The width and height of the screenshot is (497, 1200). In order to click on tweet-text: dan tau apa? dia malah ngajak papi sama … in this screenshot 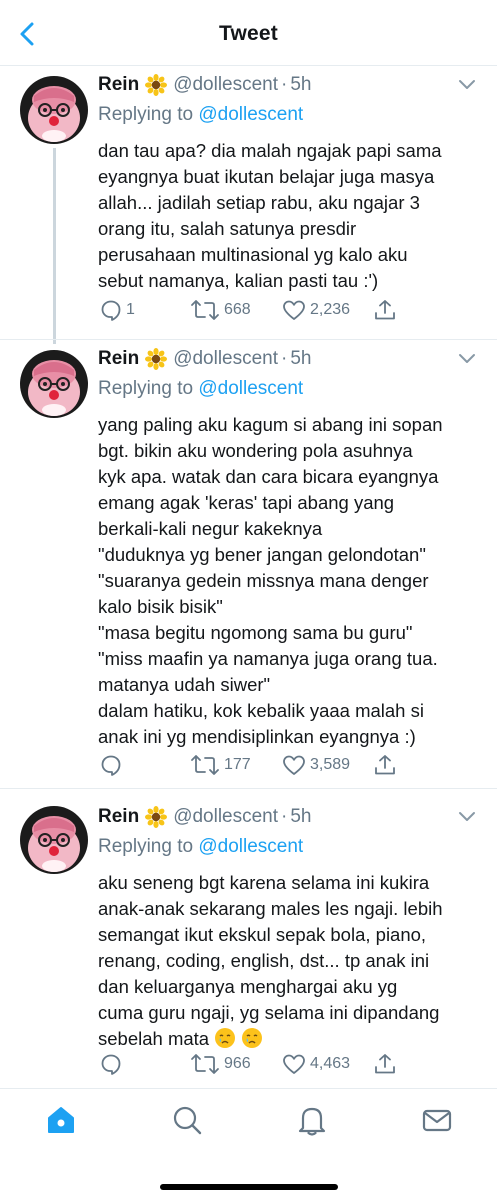, I will do `click(270, 215)`.